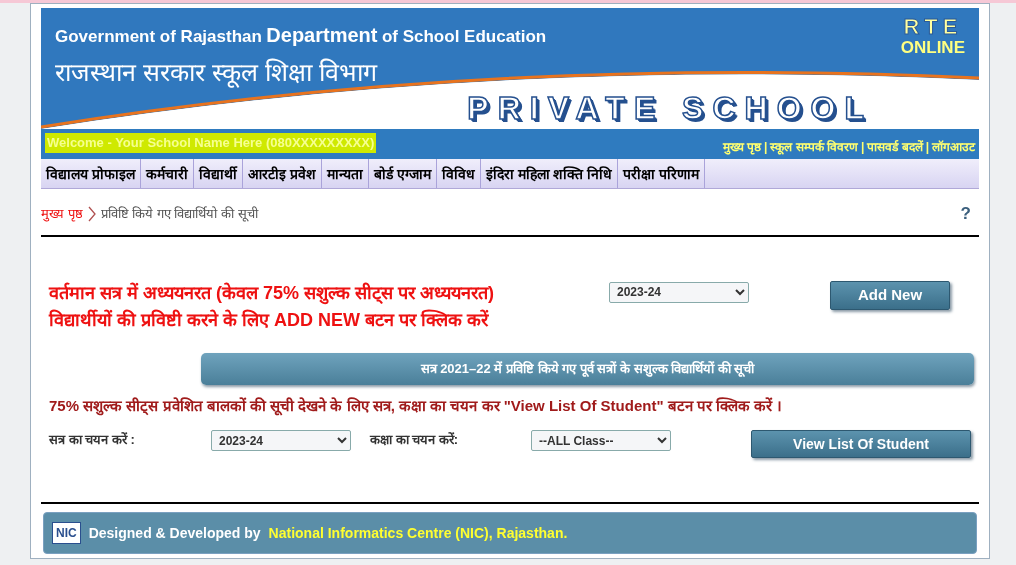 This screenshot has height=565, width=1016. What do you see at coordinates (814, 147) in the screenshot?
I see `top-nav-link: स्कूल सम्पर्क विवरण` at bounding box center [814, 147].